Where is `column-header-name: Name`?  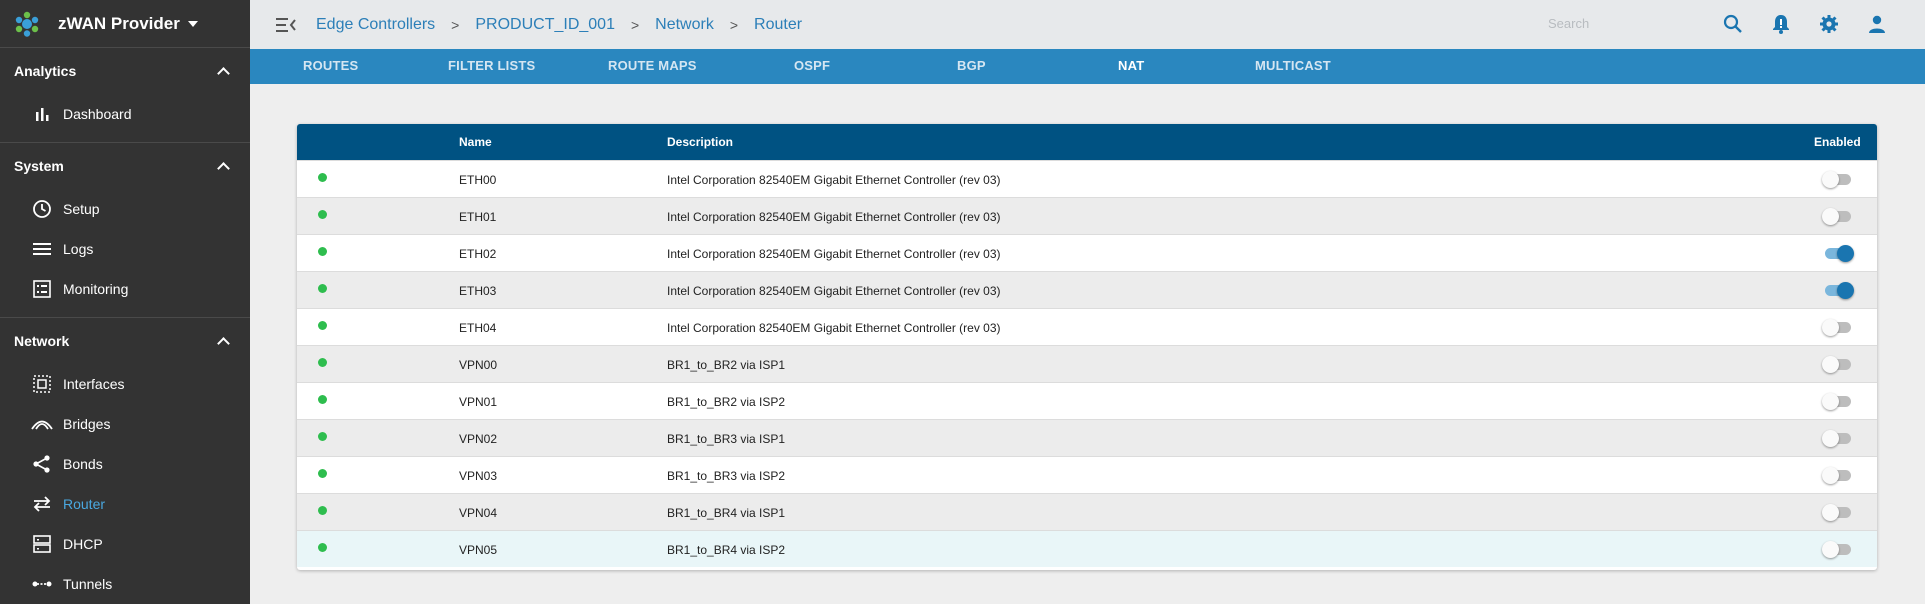
column-header-name: Name is located at coordinates (475, 142).